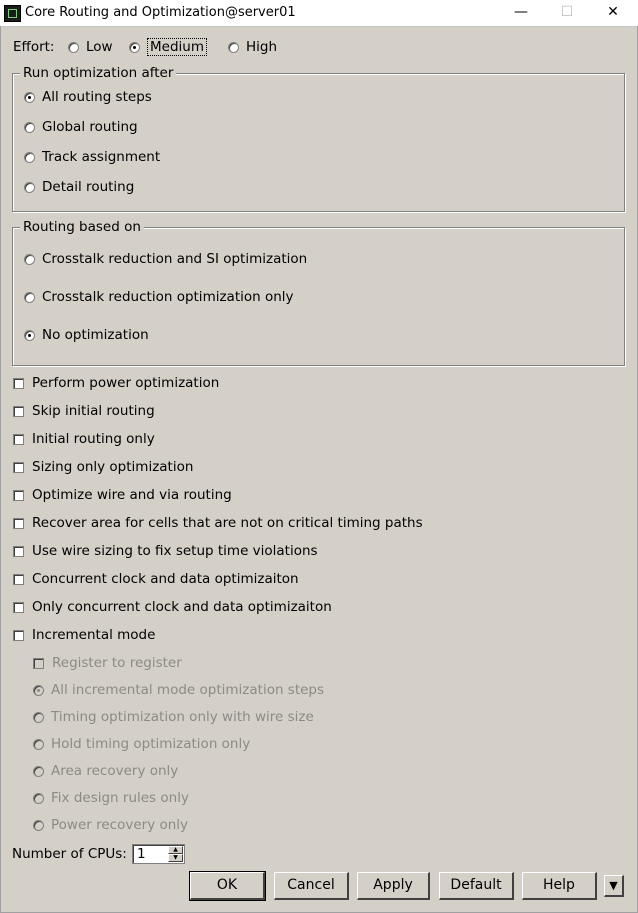 Image resolution: width=638 pixels, height=913 pixels. I want to click on run-after-all-routing-radio: All routing steps, so click(88, 97).